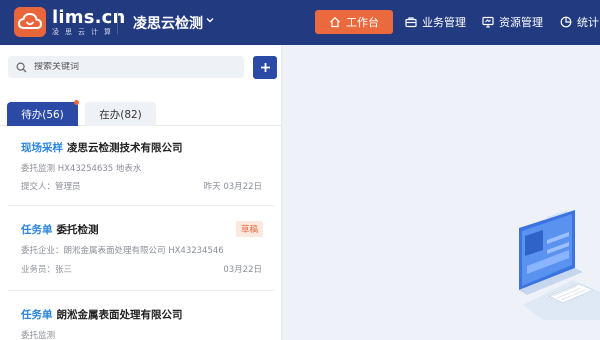 Image resolution: width=600 pixels, height=340 pixels. I want to click on logo-subtitle: 凌思云计算, so click(84, 31).